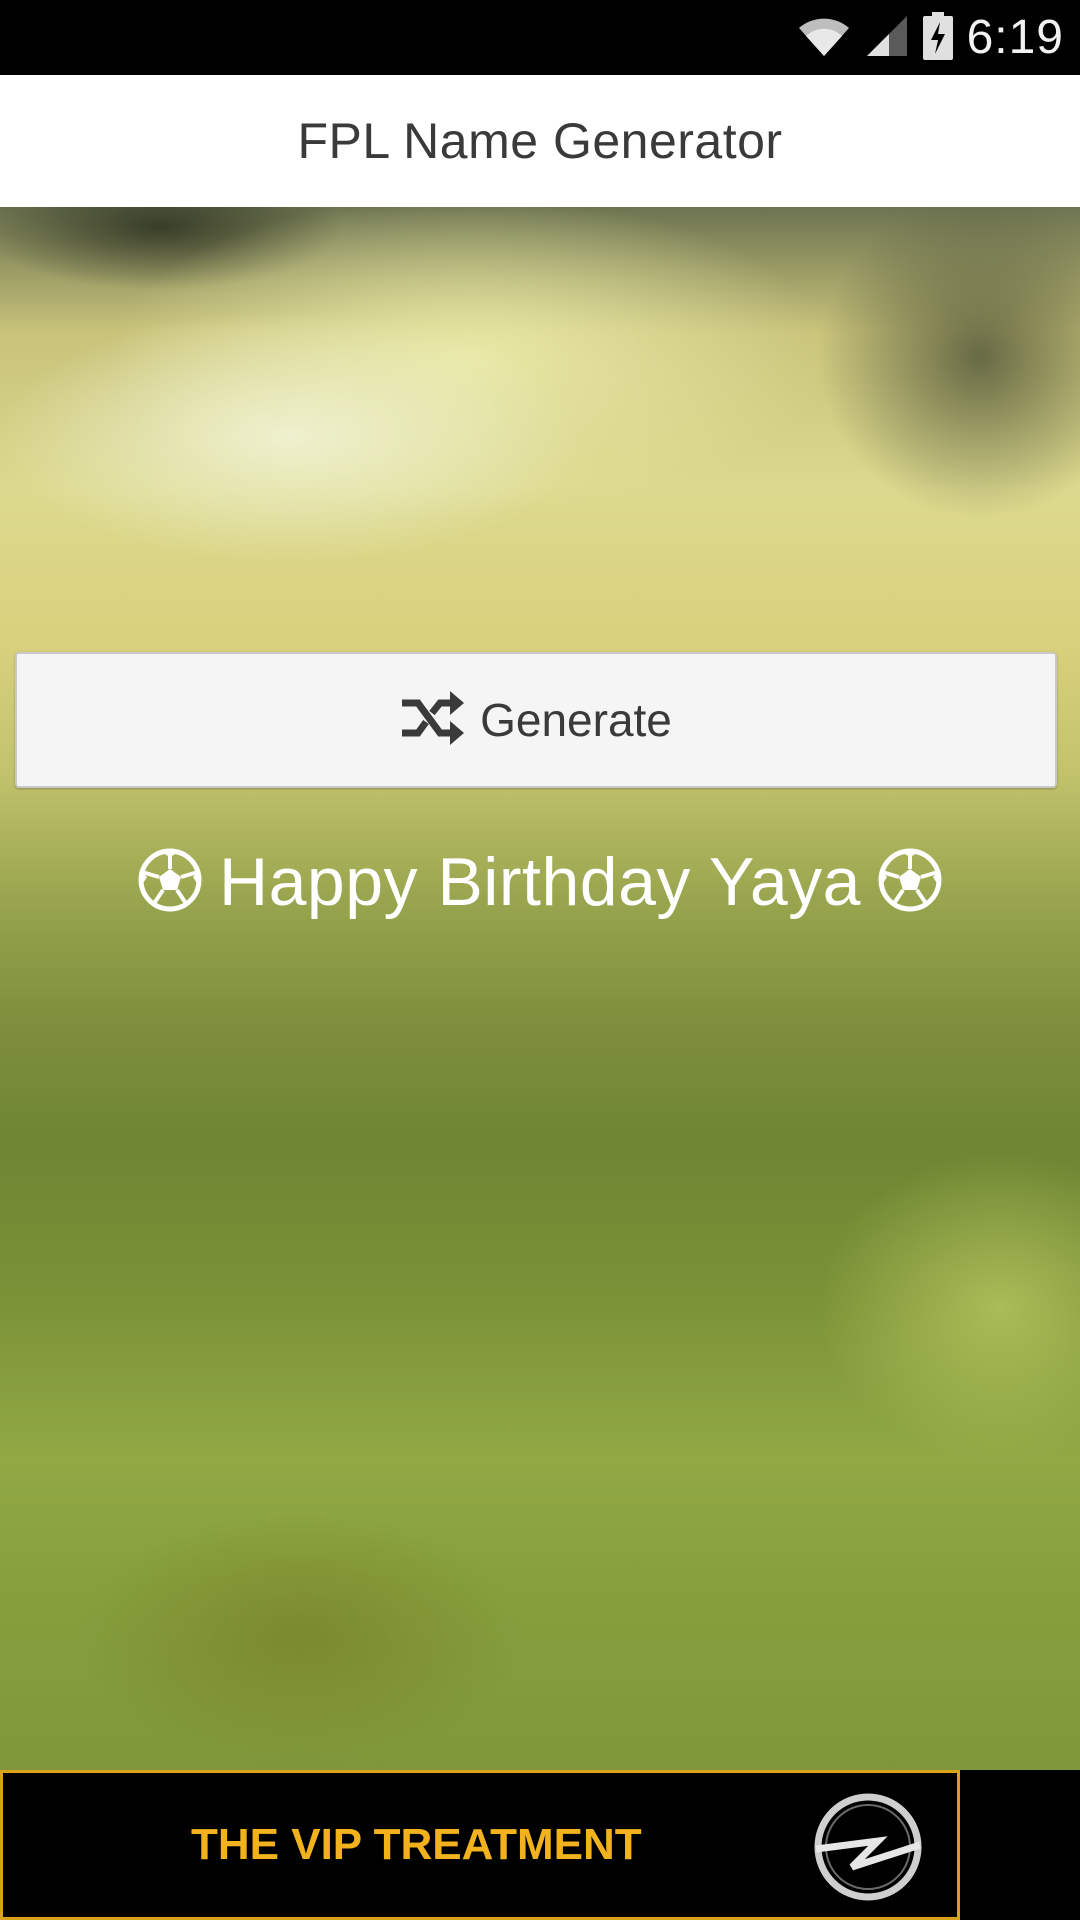  What do you see at coordinates (416, 1844) in the screenshot?
I see `ad-text: THE VIP TREATMENT` at bounding box center [416, 1844].